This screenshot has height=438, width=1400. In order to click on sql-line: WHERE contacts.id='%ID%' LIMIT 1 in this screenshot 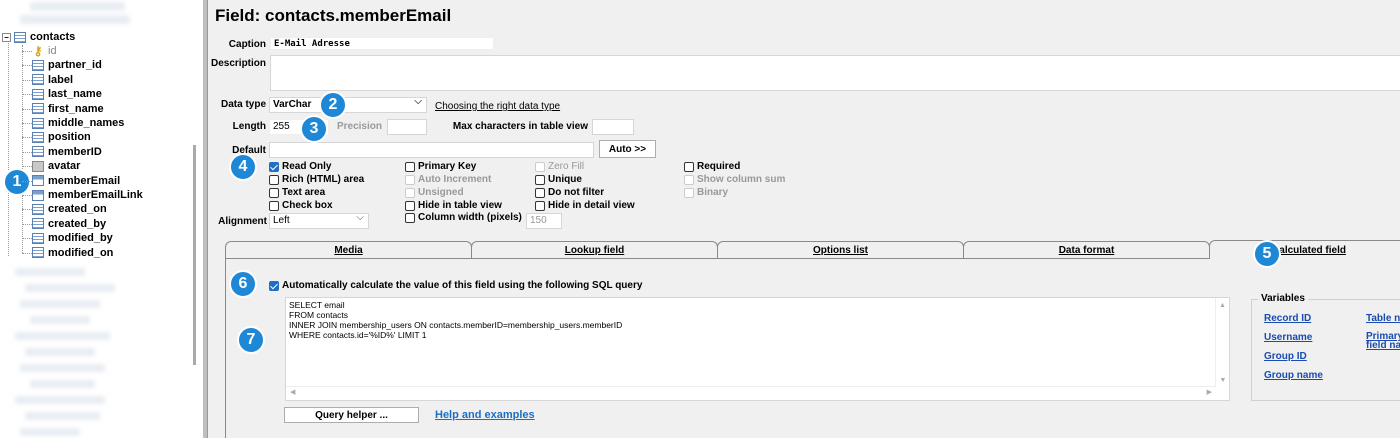, I will do `click(358, 335)`.